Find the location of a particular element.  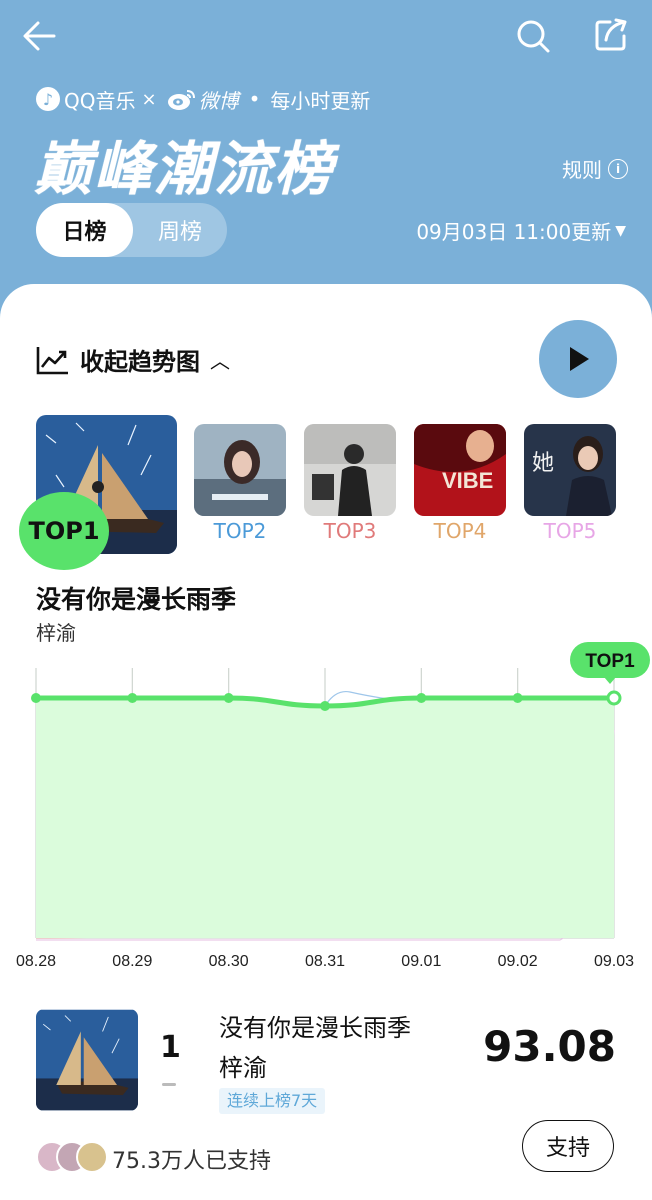

collapse-trend-label: 收起趋势图 is located at coordinates (140, 362).